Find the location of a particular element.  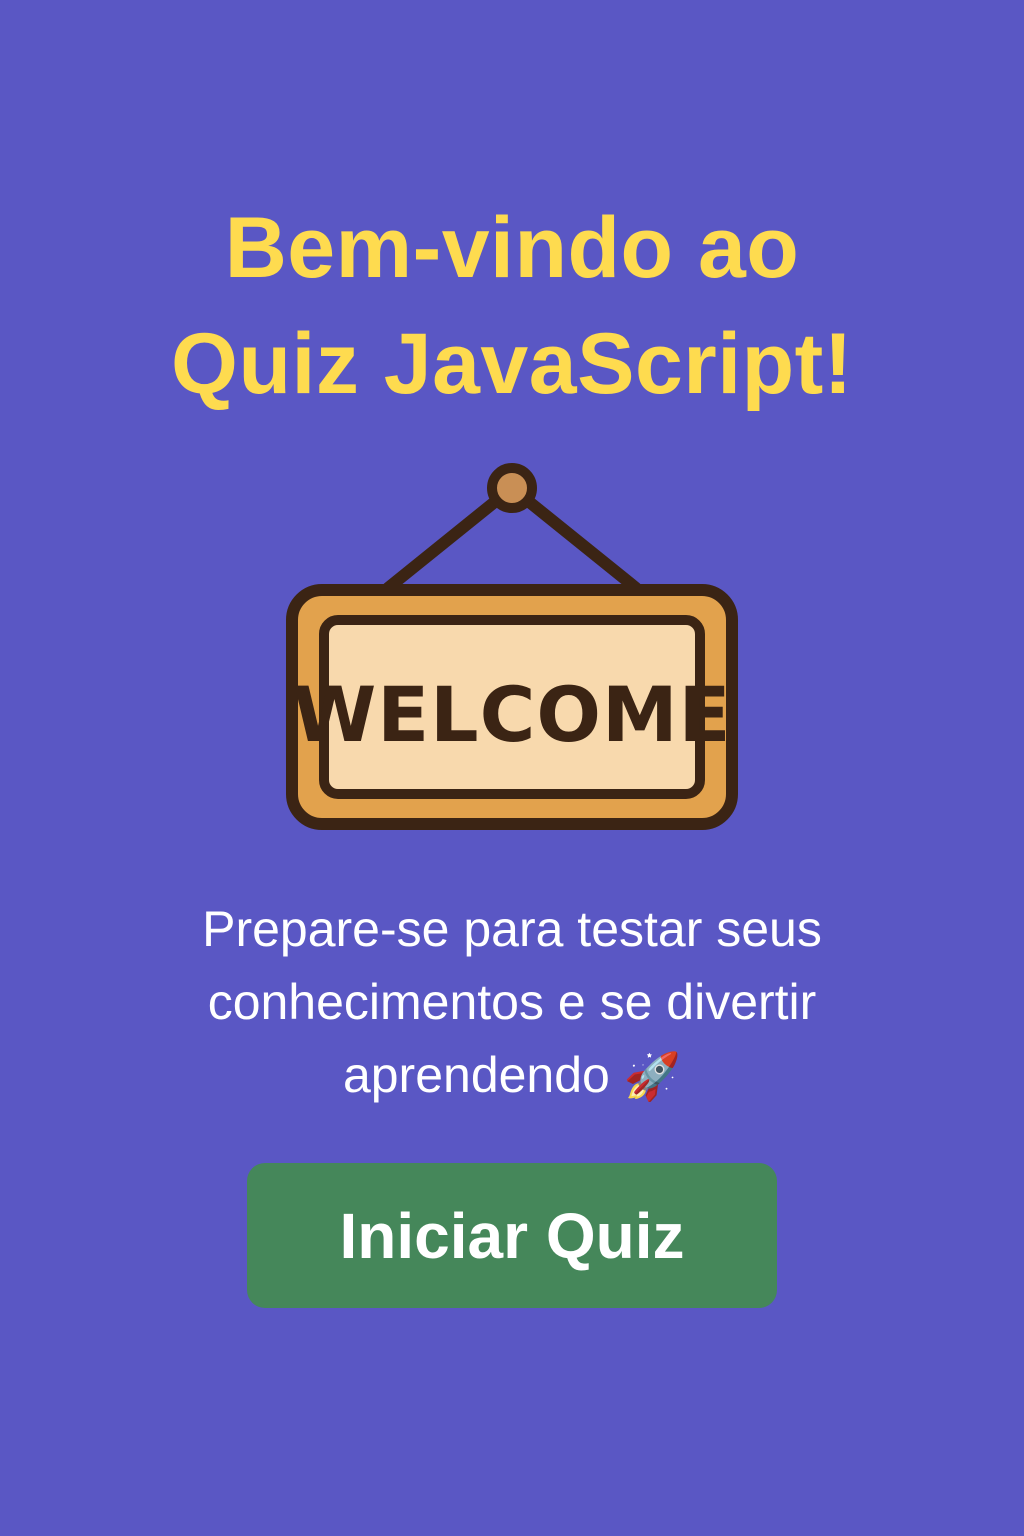

subtitle-line-3: aprendendo 🚀 is located at coordinates (512, 1076).